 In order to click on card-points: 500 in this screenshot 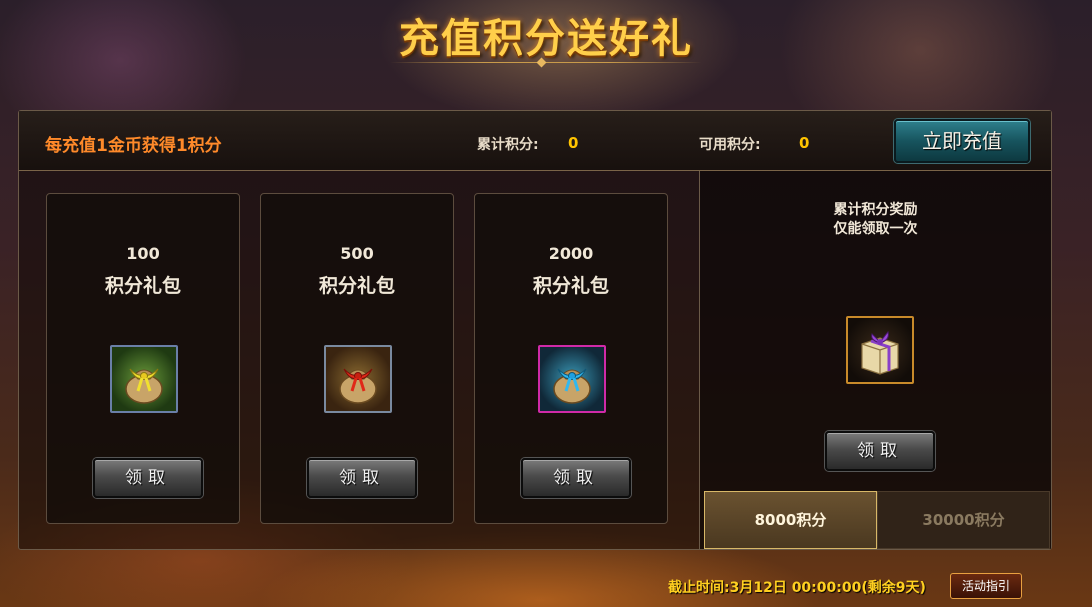, I will do `click(357, 253)`.